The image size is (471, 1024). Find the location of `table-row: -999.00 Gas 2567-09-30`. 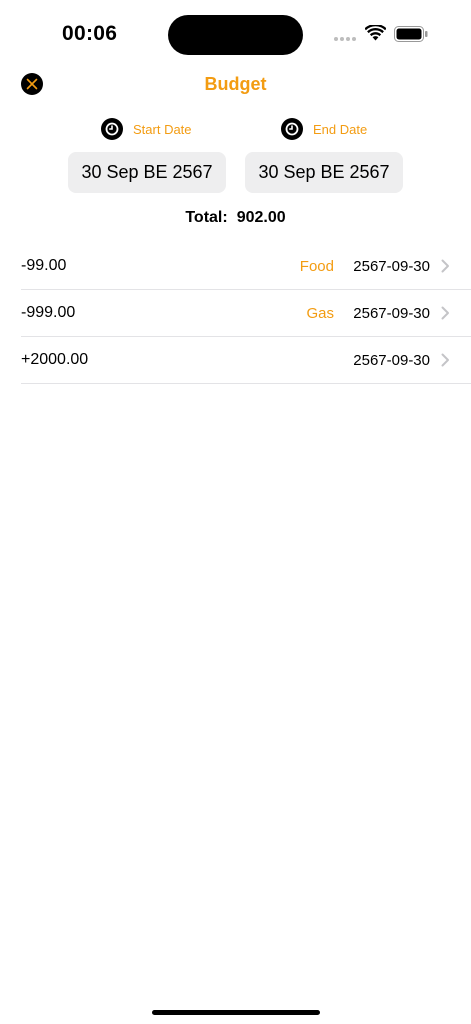

table-row: -999.00 Gas 2567-09-30 is located at coordinates (246, 313).